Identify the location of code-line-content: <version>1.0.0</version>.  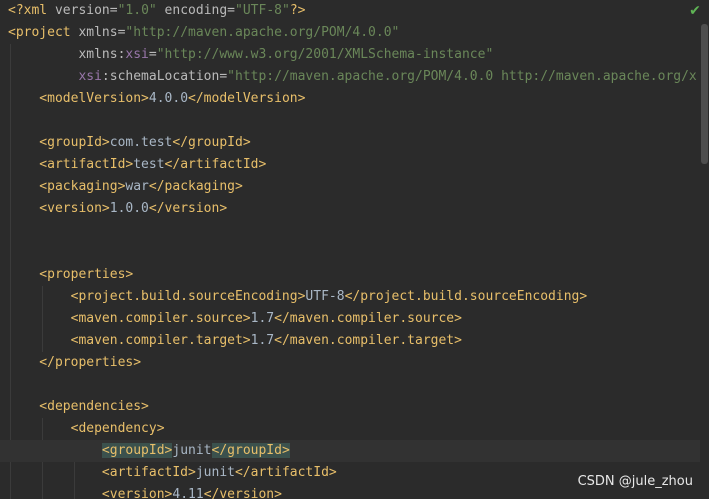
(117, 209).